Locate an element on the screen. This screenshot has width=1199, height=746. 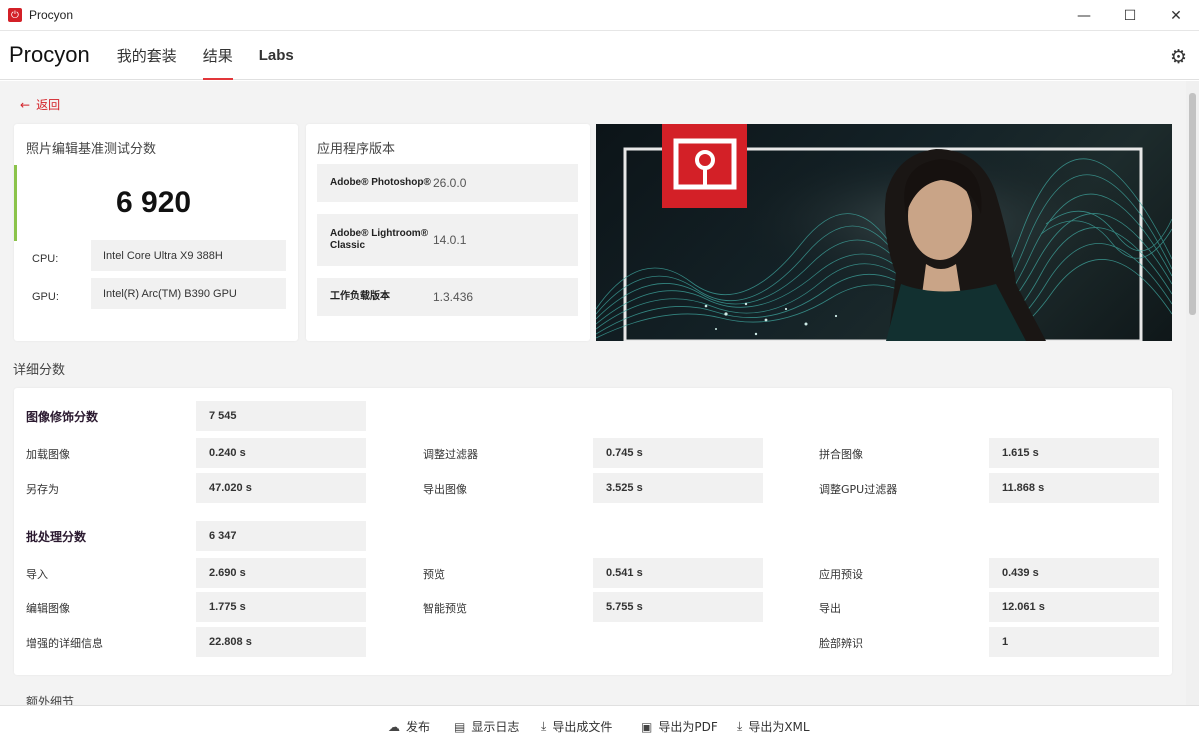
hero-illustration is located at coordinates (884, 232).